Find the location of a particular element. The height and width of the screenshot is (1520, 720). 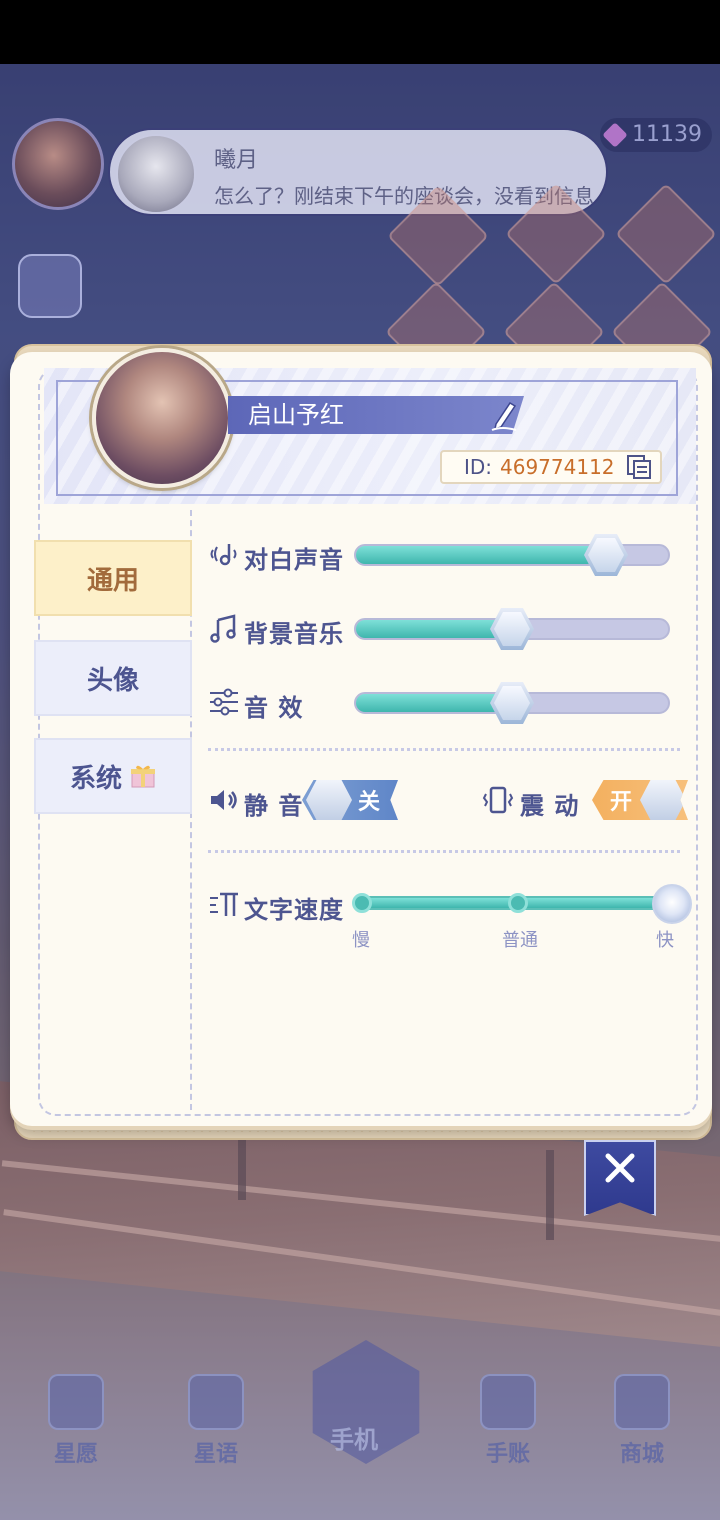

status-bar is located at coordinates (360, 32).